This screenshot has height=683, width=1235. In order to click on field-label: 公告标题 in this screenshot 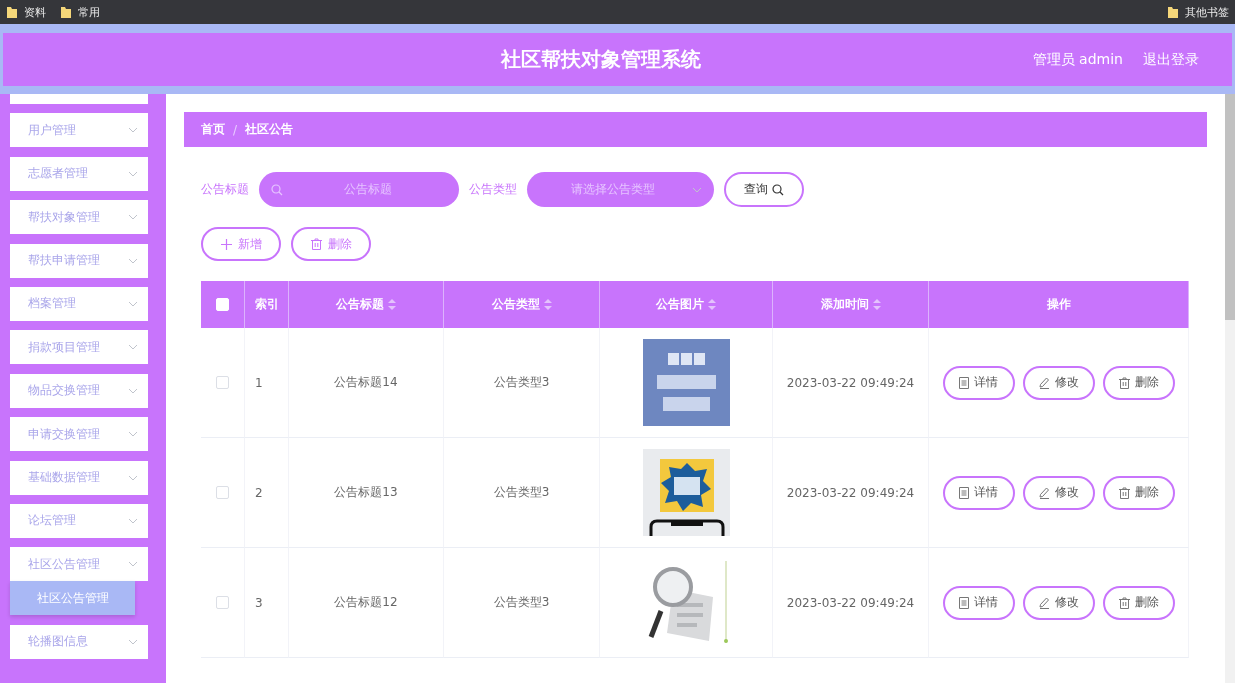, I will do `click(225, 189)`.